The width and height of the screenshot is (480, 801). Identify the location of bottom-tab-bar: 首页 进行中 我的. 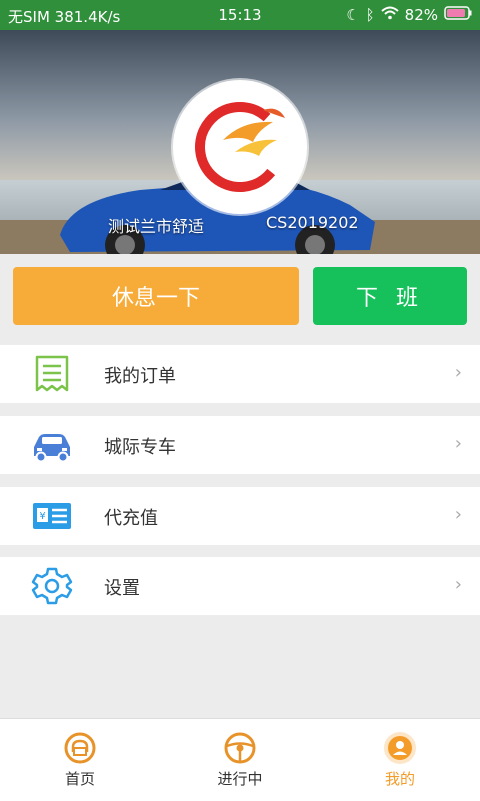
(240, 759).